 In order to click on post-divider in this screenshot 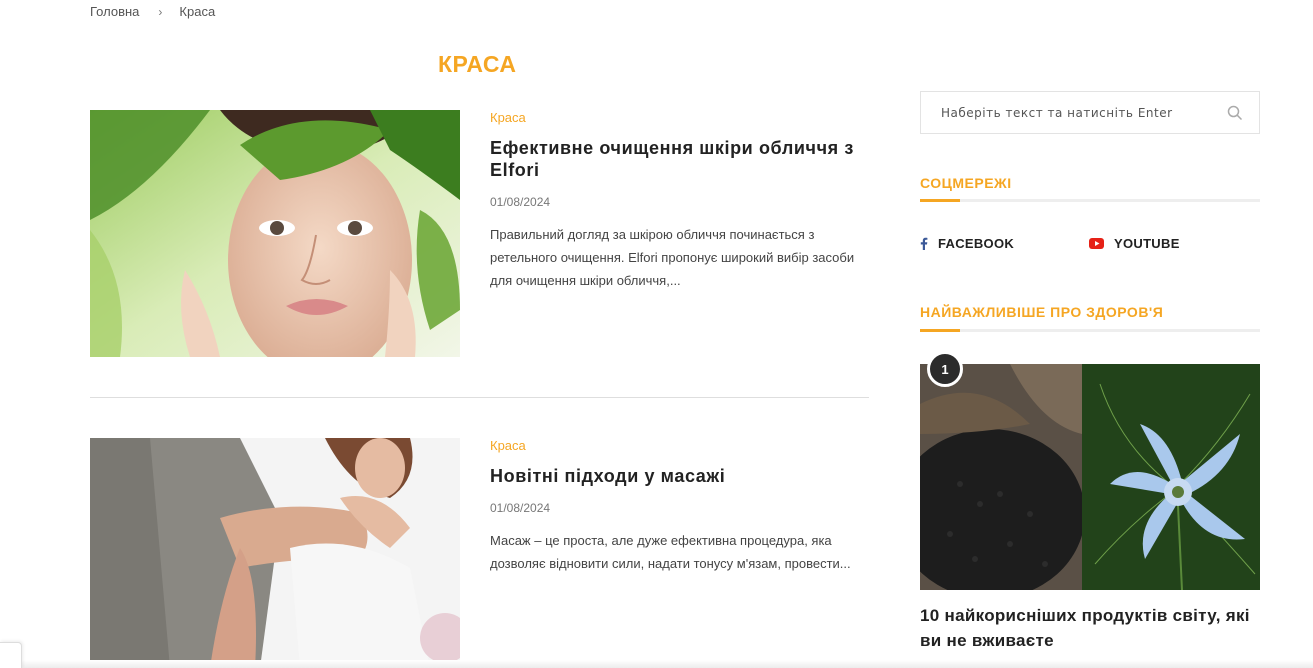, I will do `click(479, 397)`.